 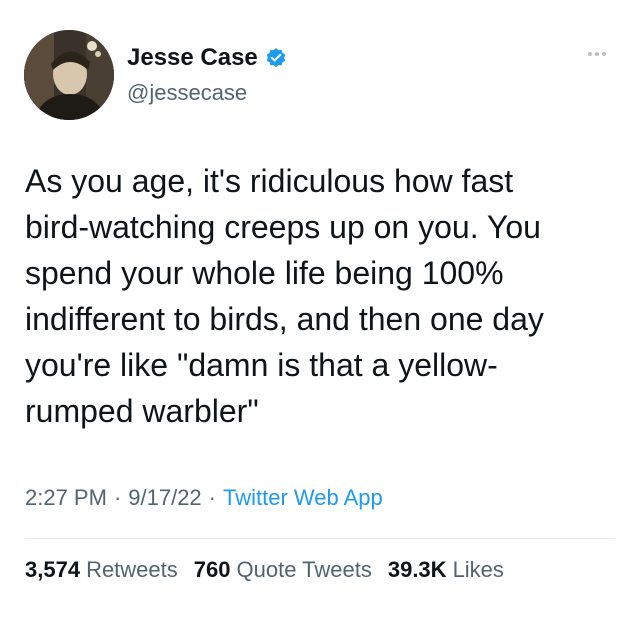 I want to click on likes-count: 39.3K, so click(x=417, y=569).